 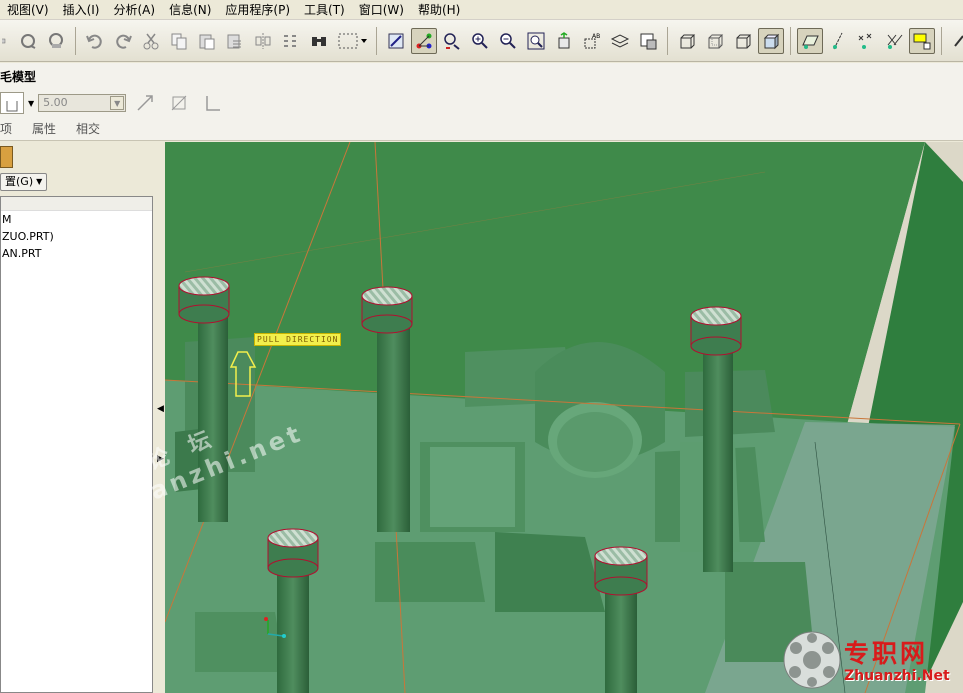 I want to click on tree-toolbar, so click(x=82, y=156).